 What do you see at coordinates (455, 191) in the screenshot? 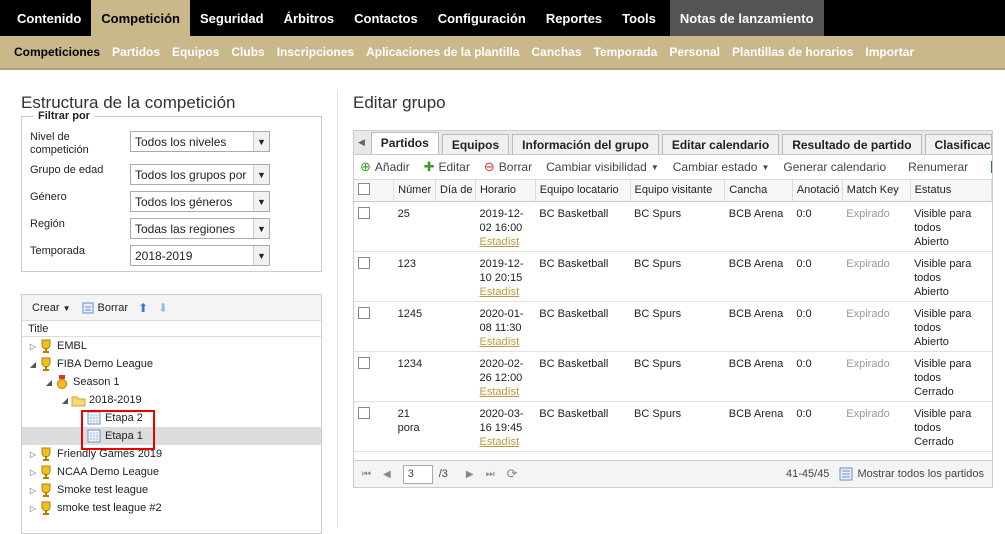
I see `col-day: Día de` at bounding box center [455, 191].